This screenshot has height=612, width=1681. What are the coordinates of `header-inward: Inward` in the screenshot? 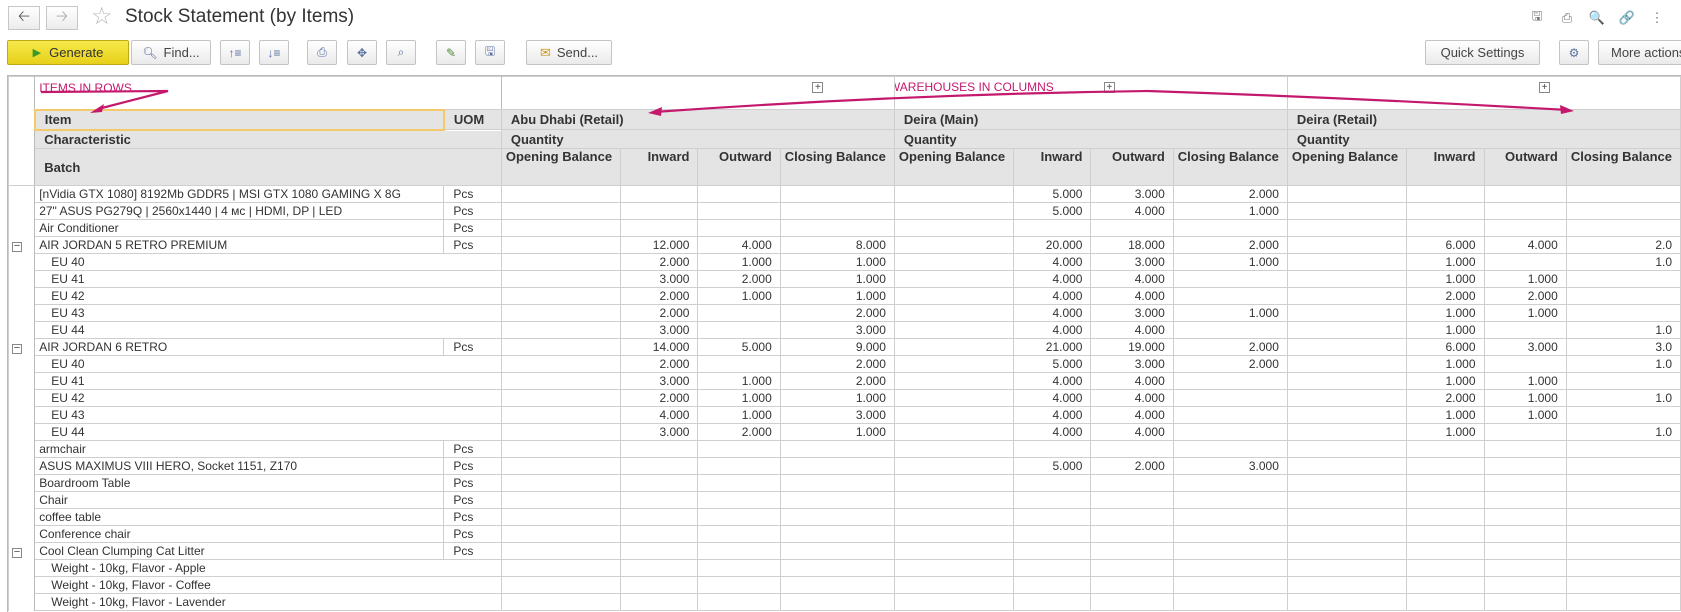 It's located at (1052, 167).